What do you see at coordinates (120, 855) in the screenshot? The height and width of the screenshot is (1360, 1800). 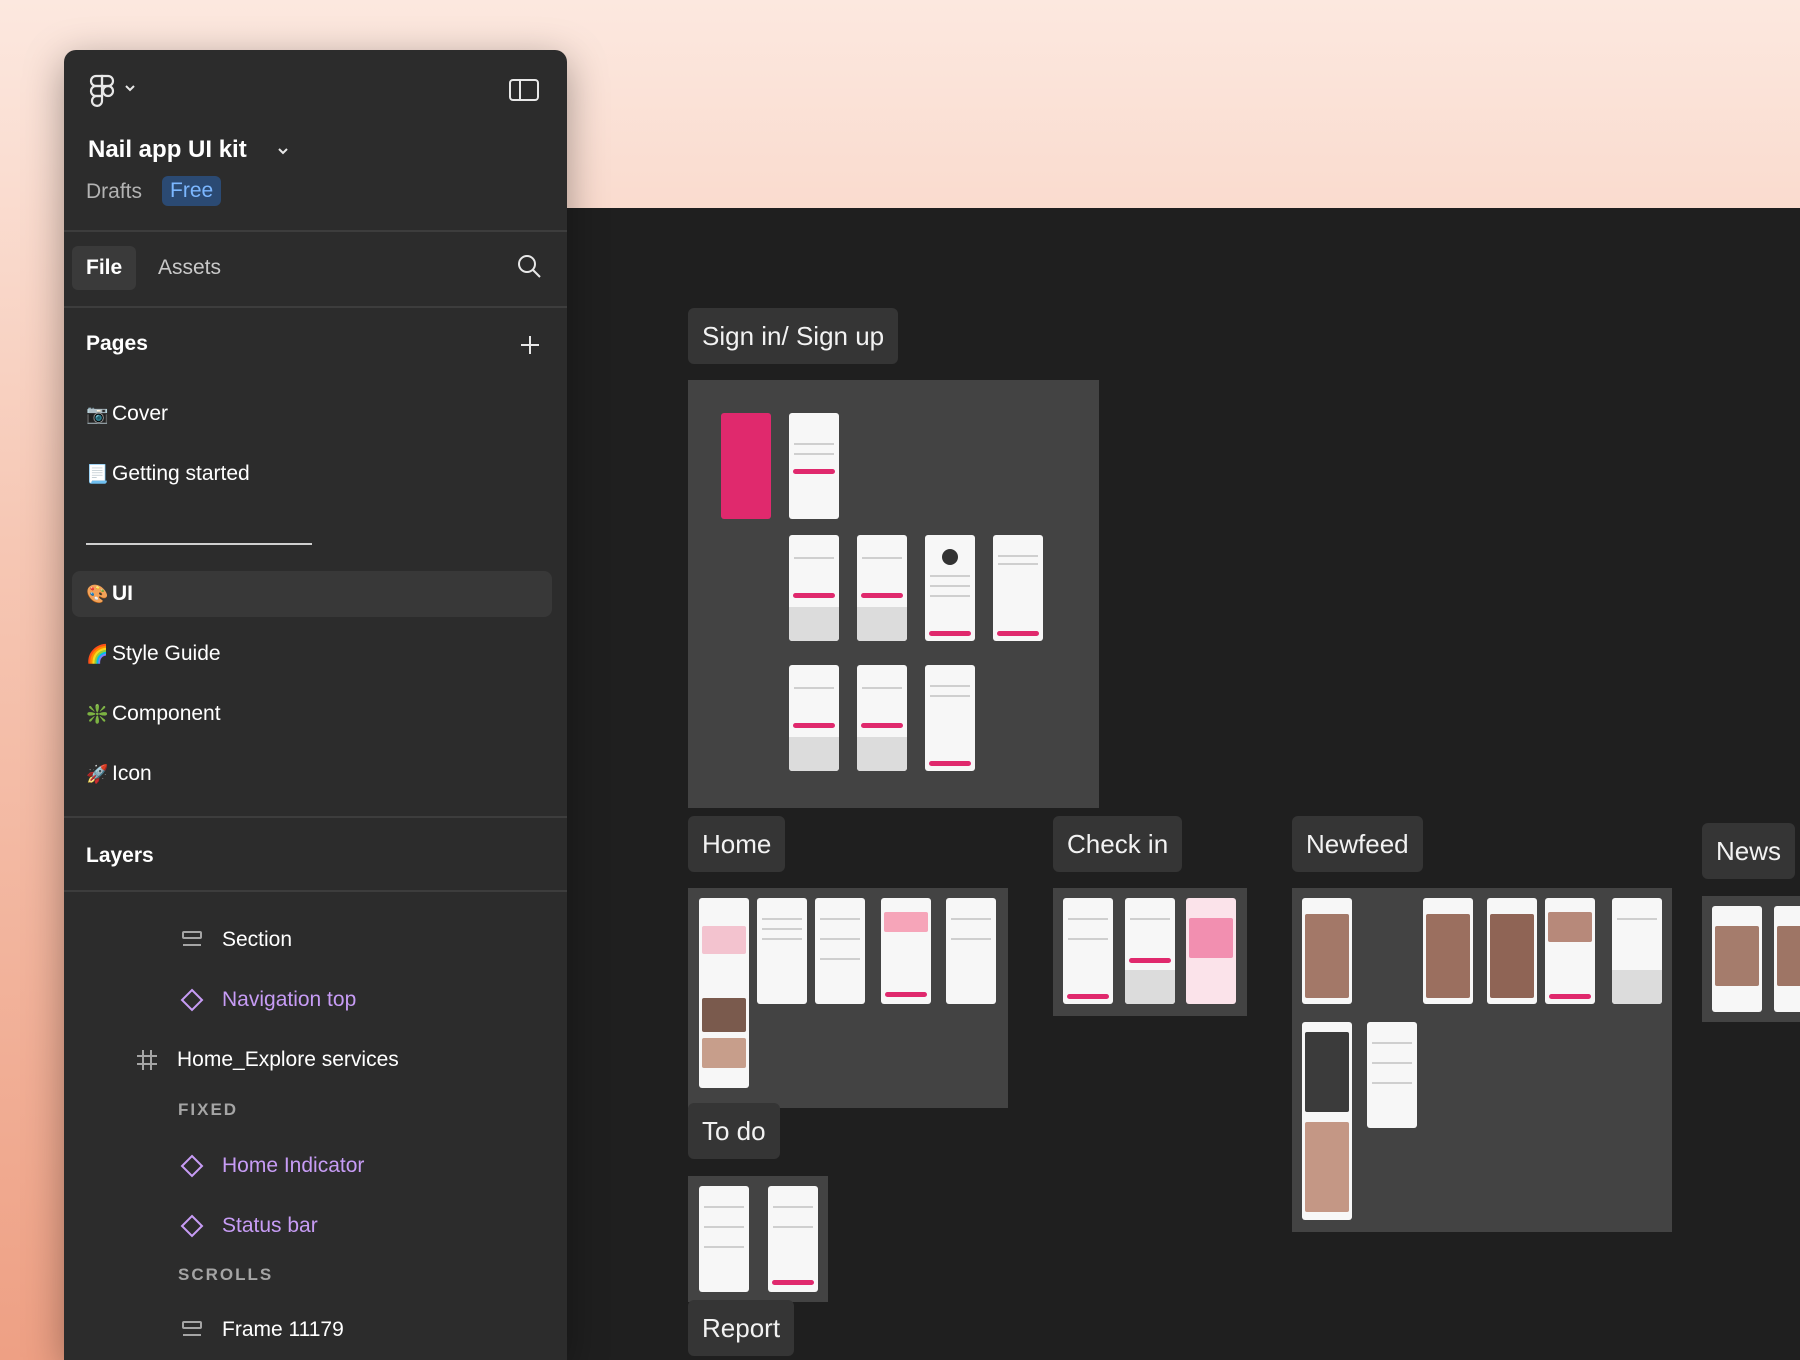 I see `layers-heading: Layers` at bounding box center [120, 855].